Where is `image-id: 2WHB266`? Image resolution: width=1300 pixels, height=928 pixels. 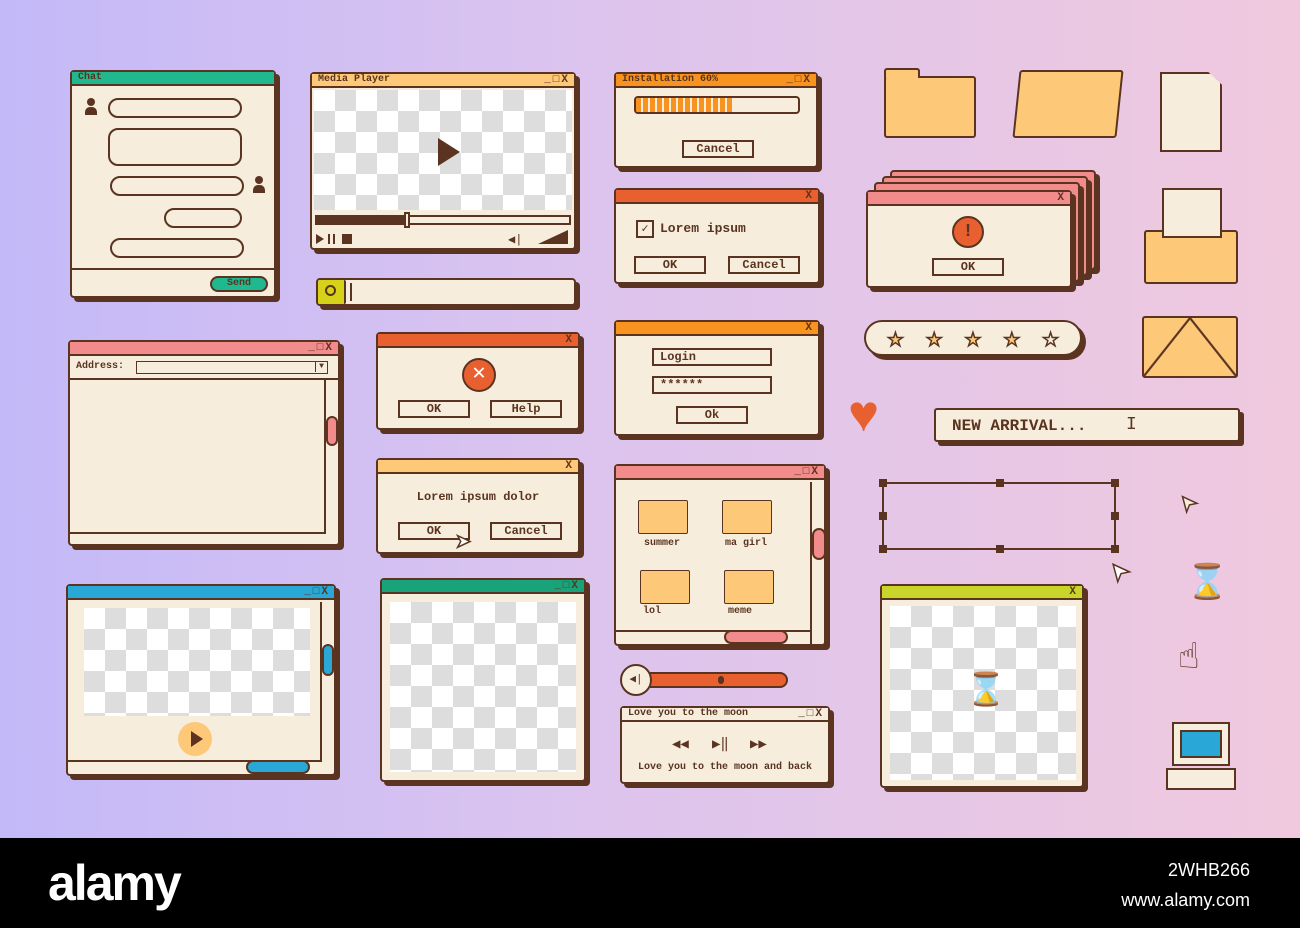
image-id: 2WHB266 is located at coordinates (1208, 870).